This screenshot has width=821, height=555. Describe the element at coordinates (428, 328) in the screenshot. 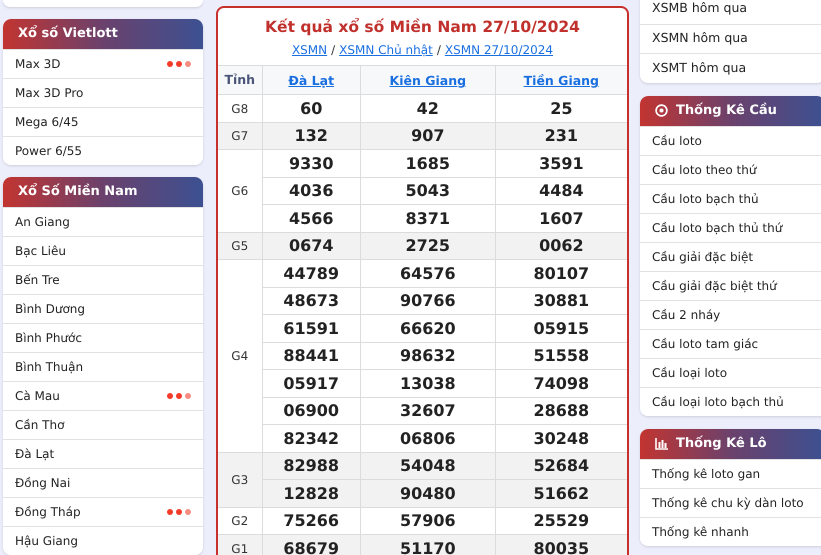

I see `prize-number: 66620` at that location.